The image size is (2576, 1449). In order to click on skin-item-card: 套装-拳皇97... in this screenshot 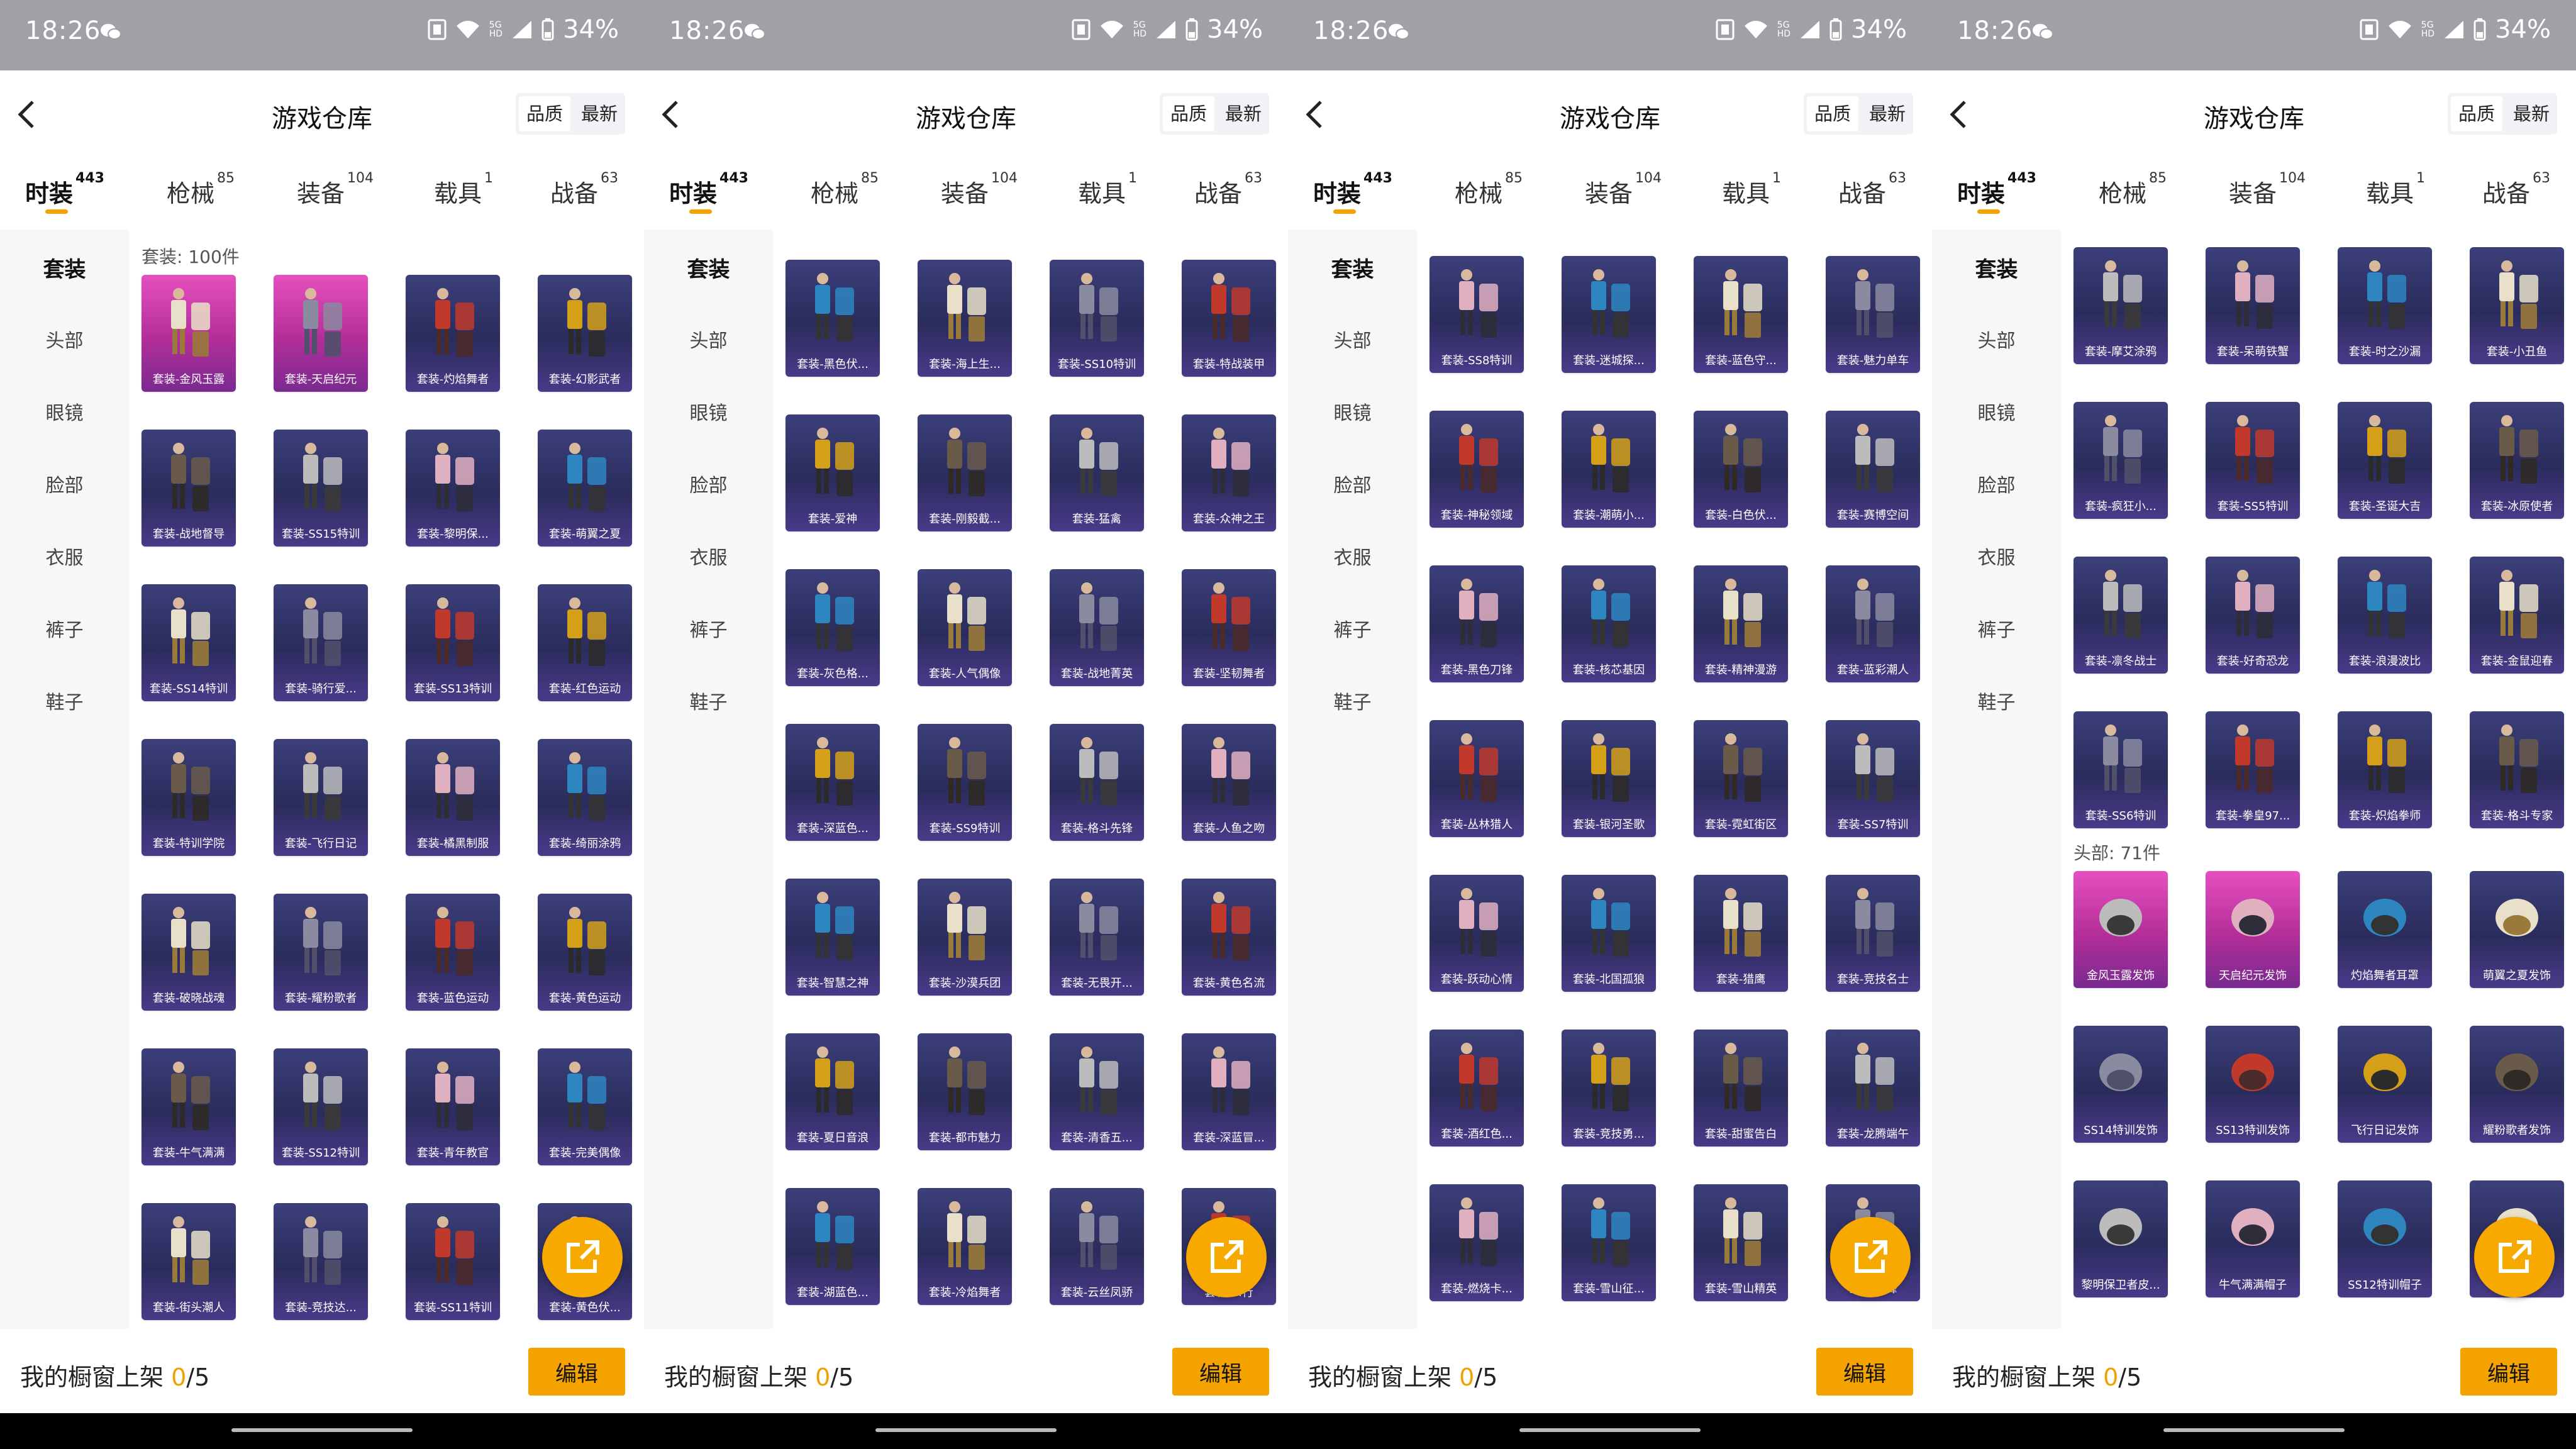, I will do `click(2253, 769)`.